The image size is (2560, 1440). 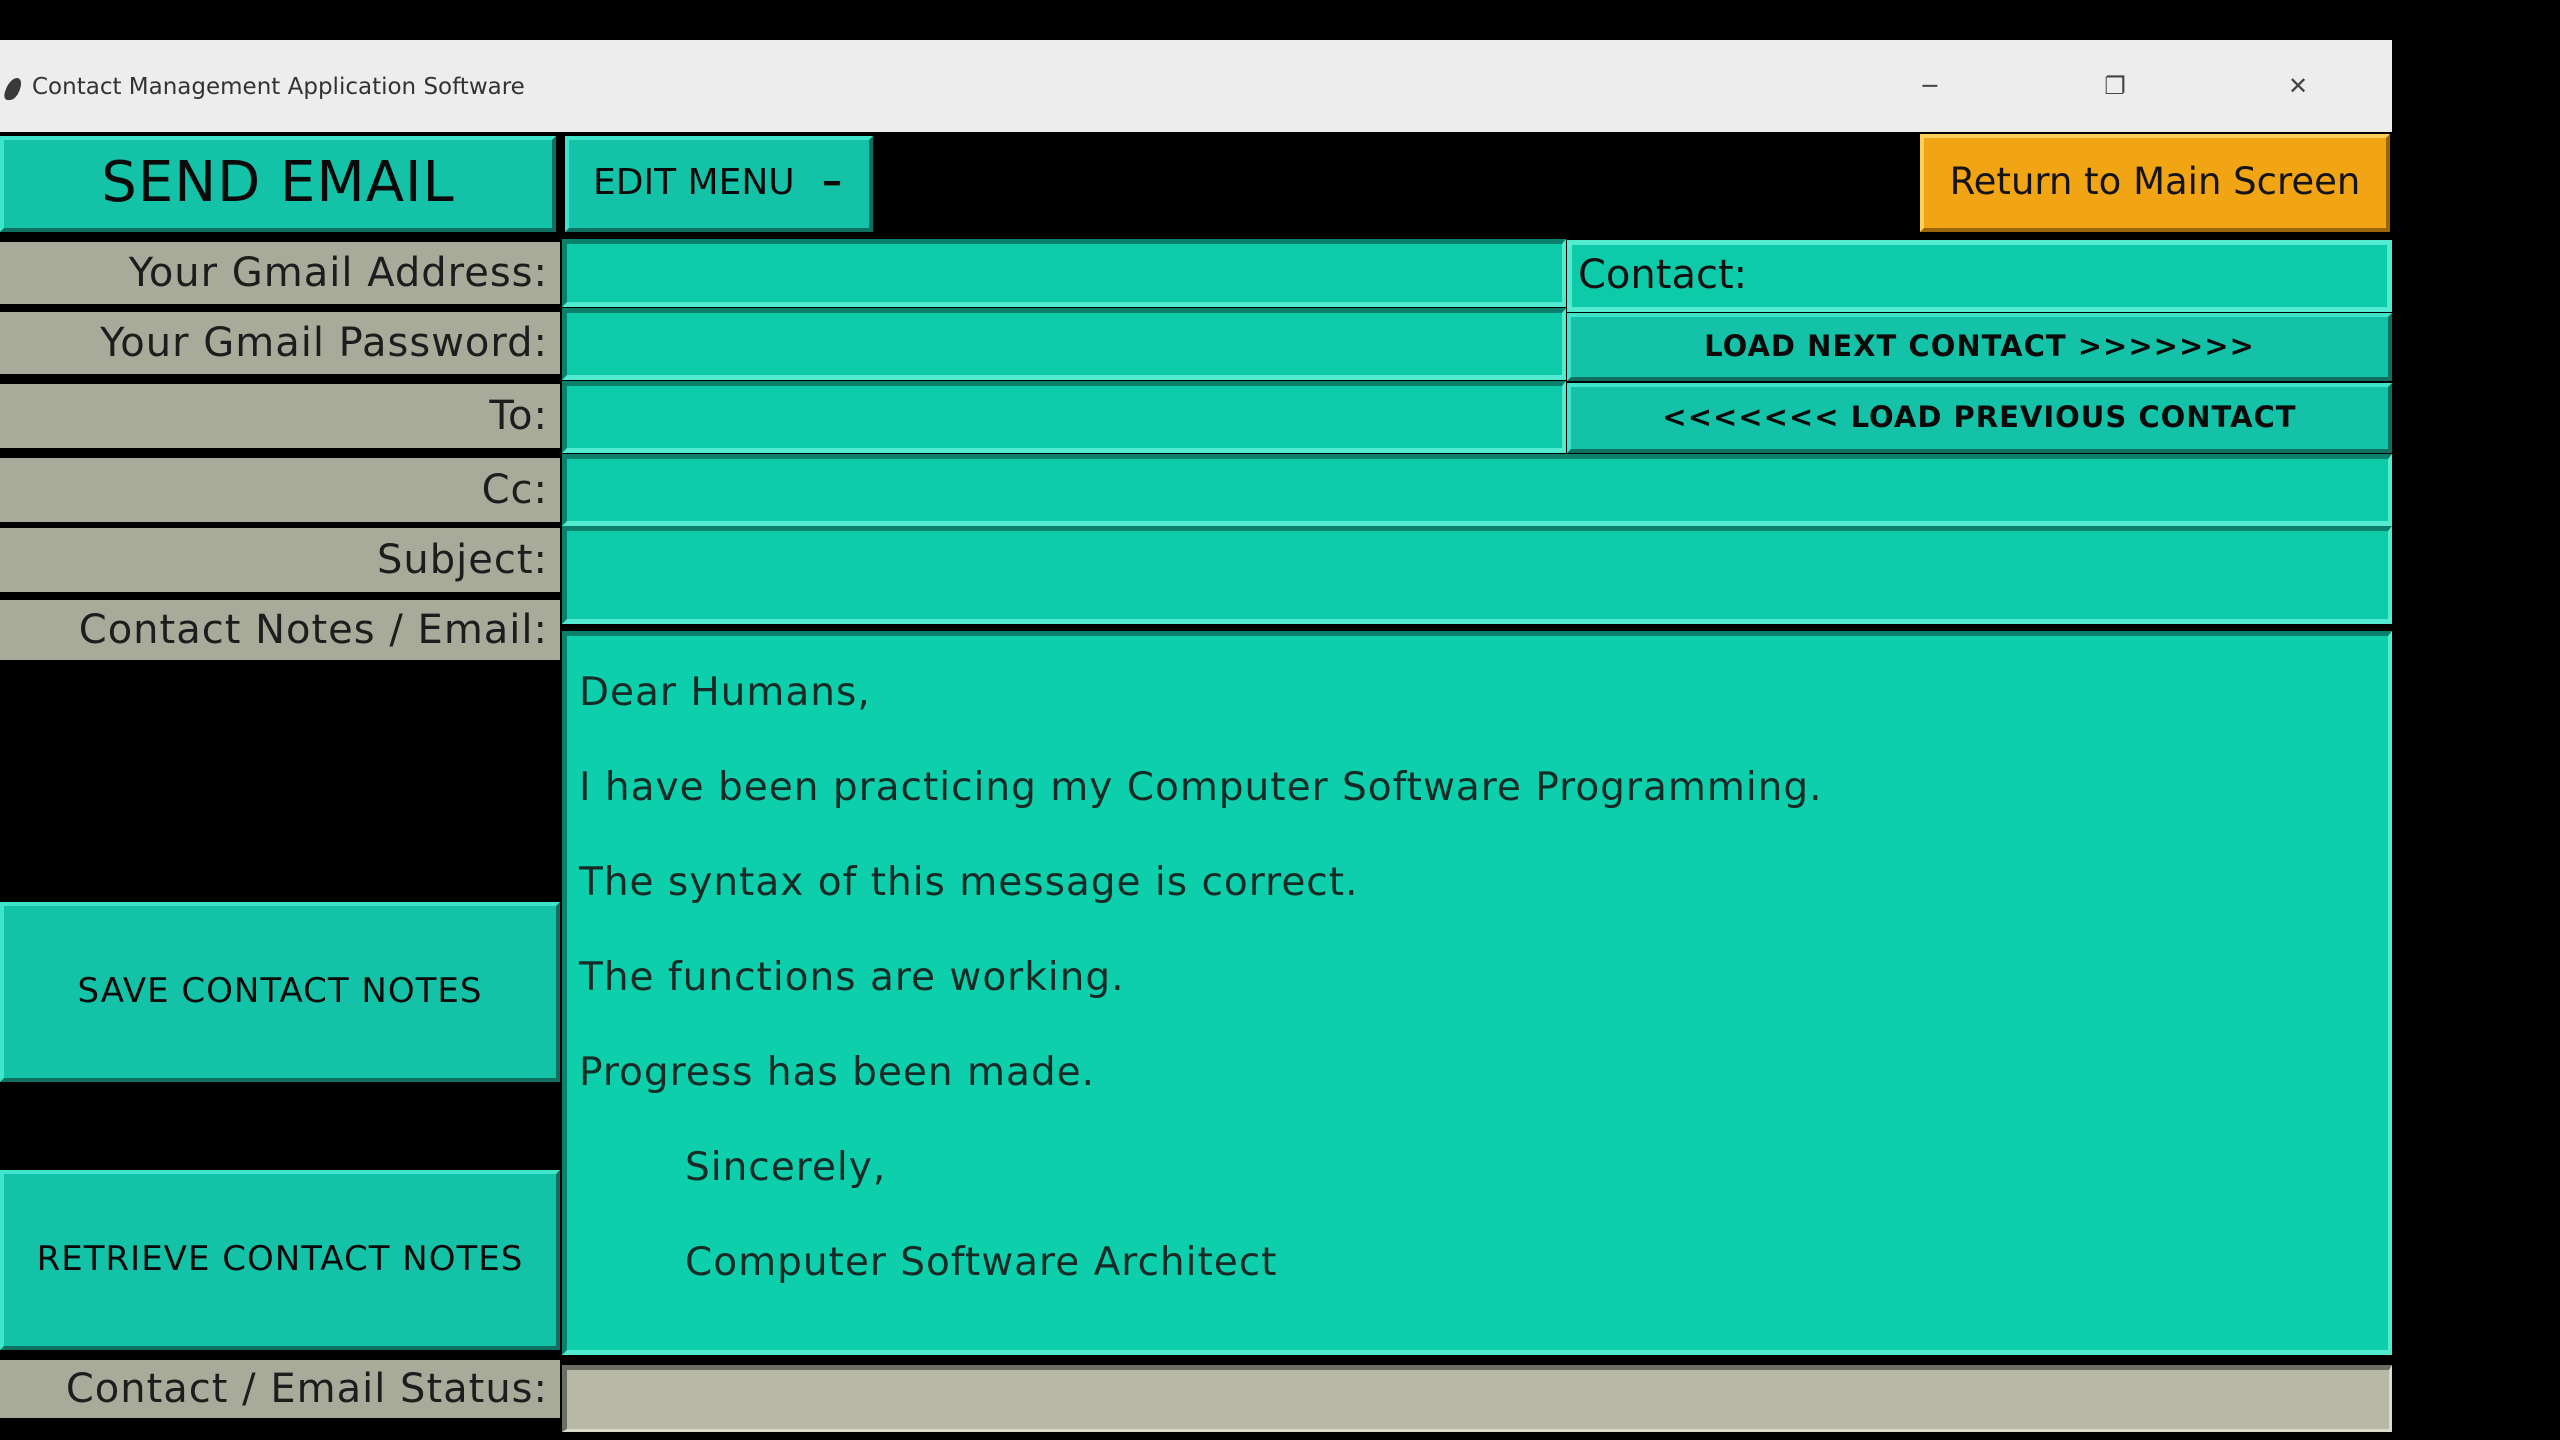 What do you see at coordinates (324, 343) in the screenshot?
I see `gmail-password-label: Your Gmail Password:` at bounding box center [324, 343].